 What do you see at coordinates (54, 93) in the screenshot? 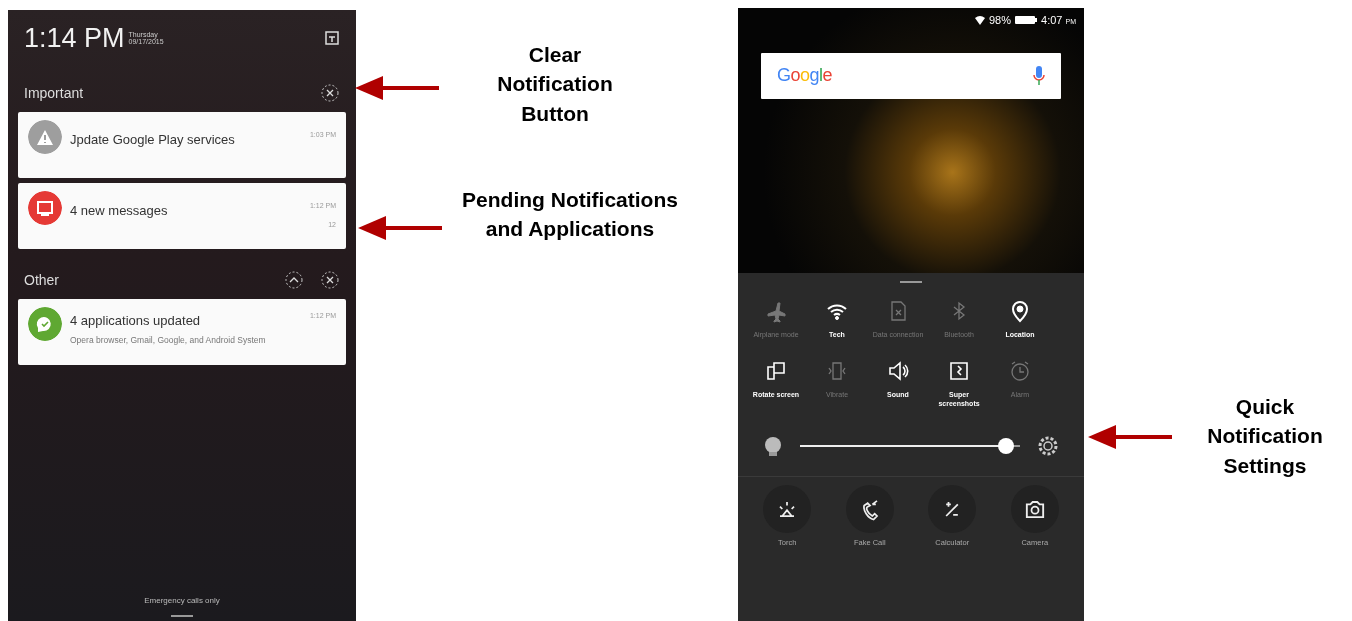
I see `section-title: Important` at bounding box center [54, 93].